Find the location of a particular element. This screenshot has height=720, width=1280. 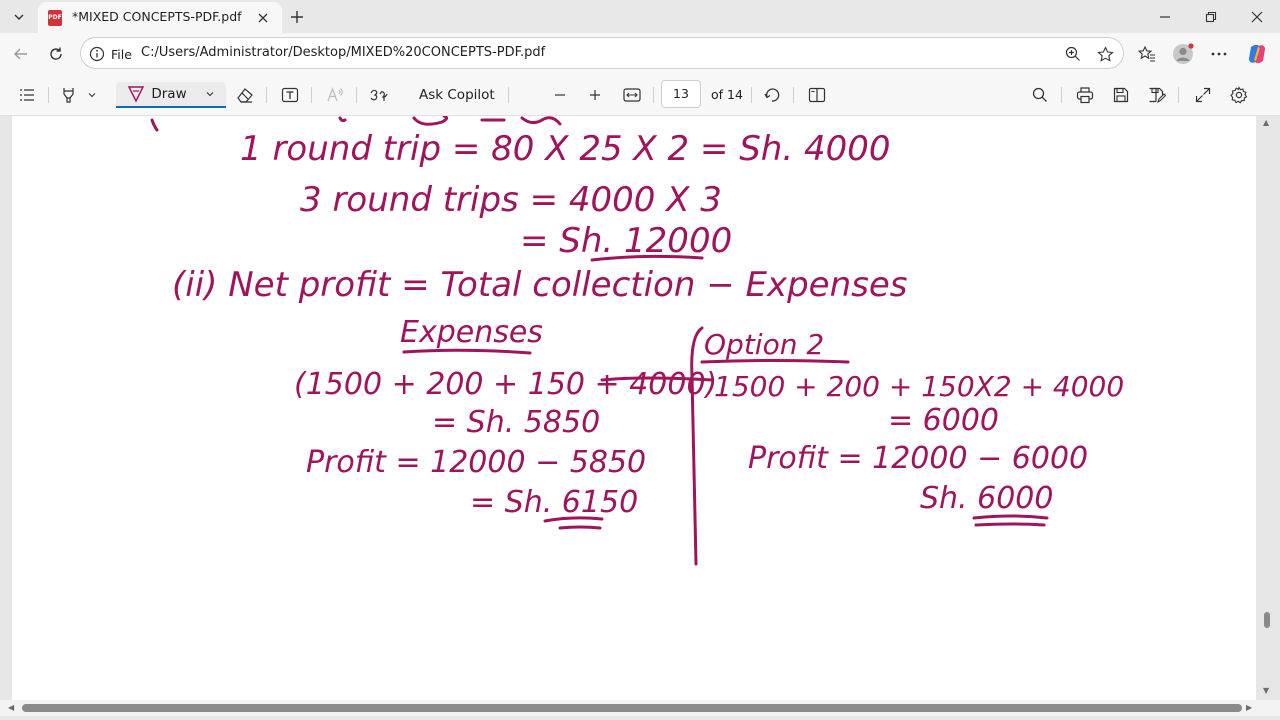

list-icon is located at coordinates (27, 95).